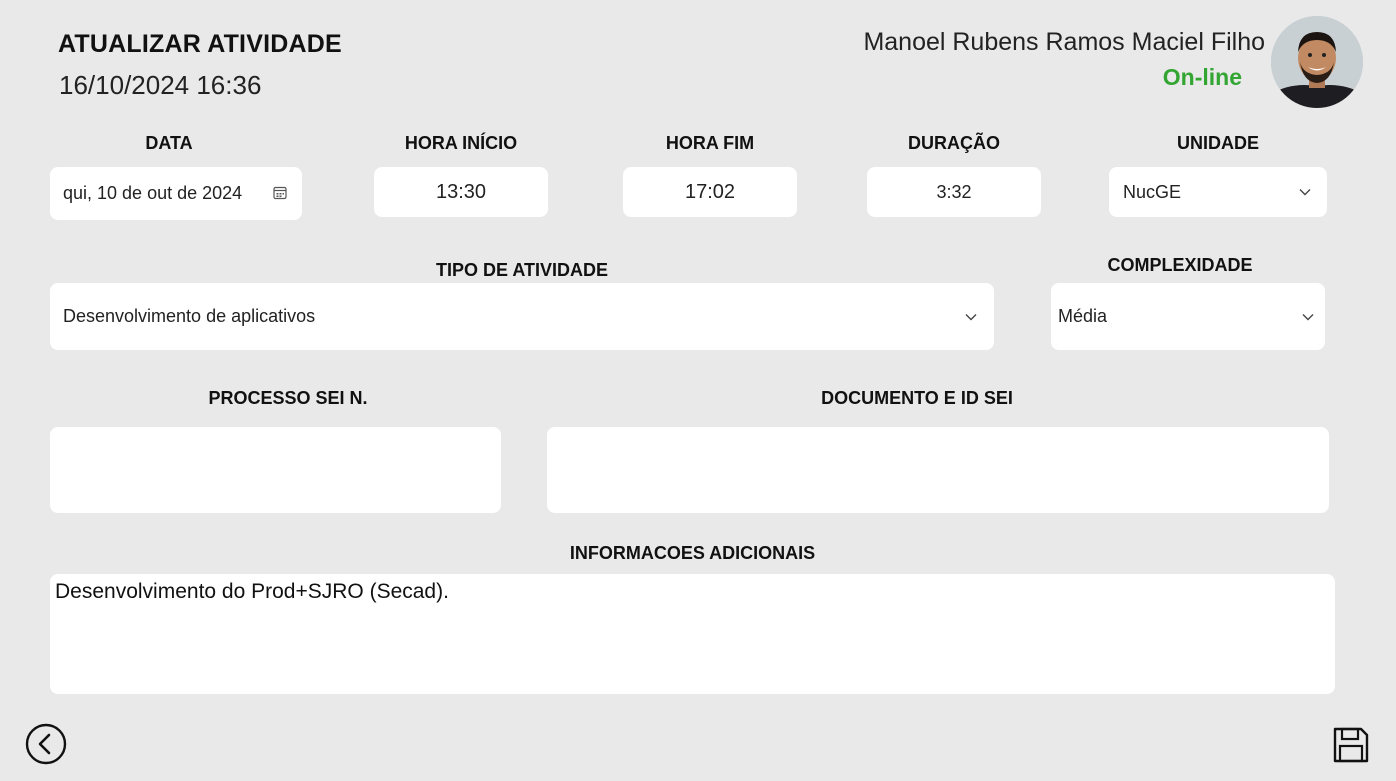  I want to click on save-button, so click(1351, 747).